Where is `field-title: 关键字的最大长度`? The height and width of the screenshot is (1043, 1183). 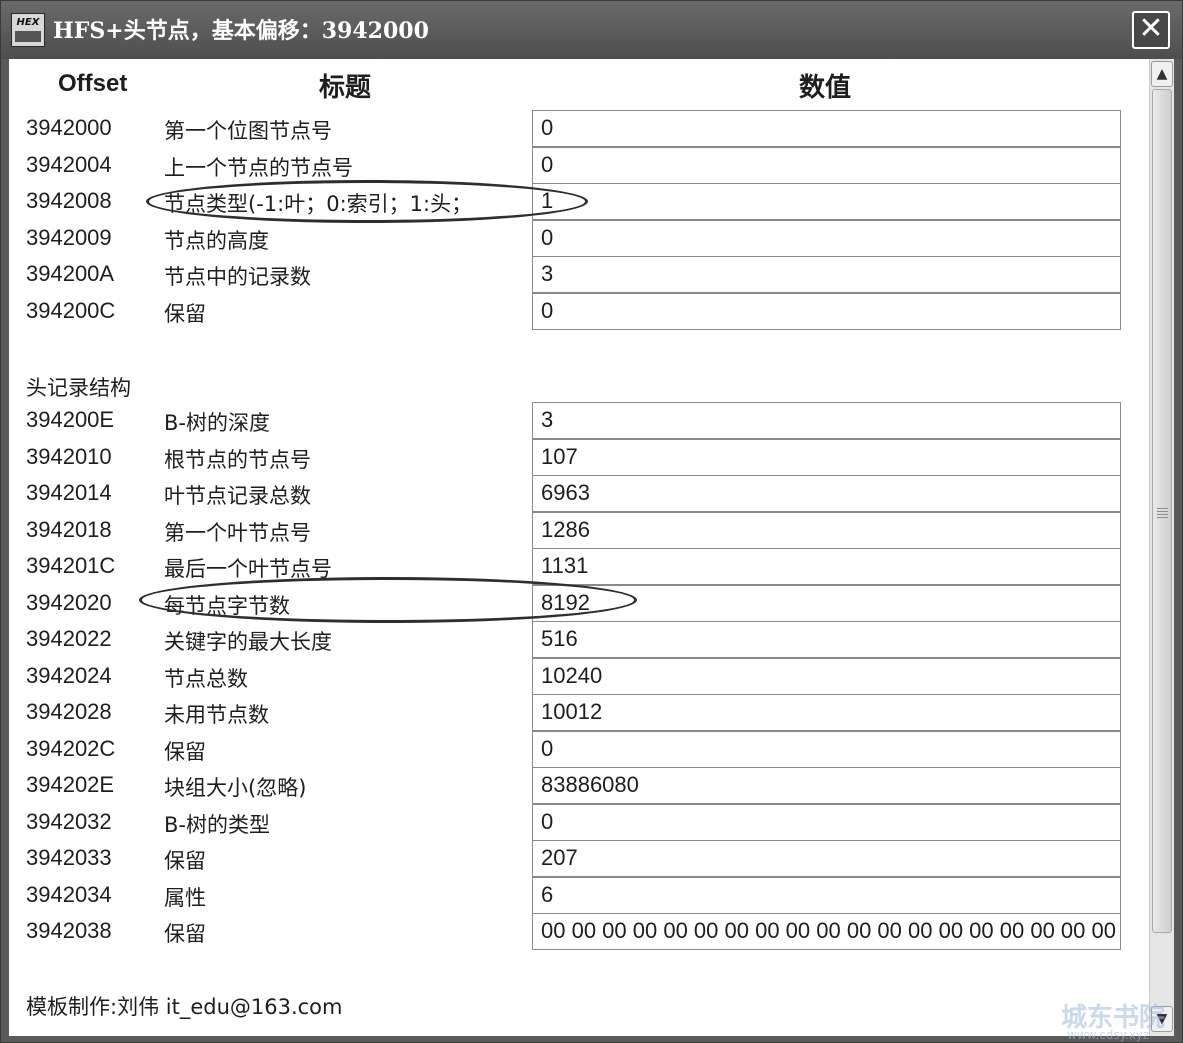 field-title: 关键字的最大长度 is located at coordinates (248, 642).